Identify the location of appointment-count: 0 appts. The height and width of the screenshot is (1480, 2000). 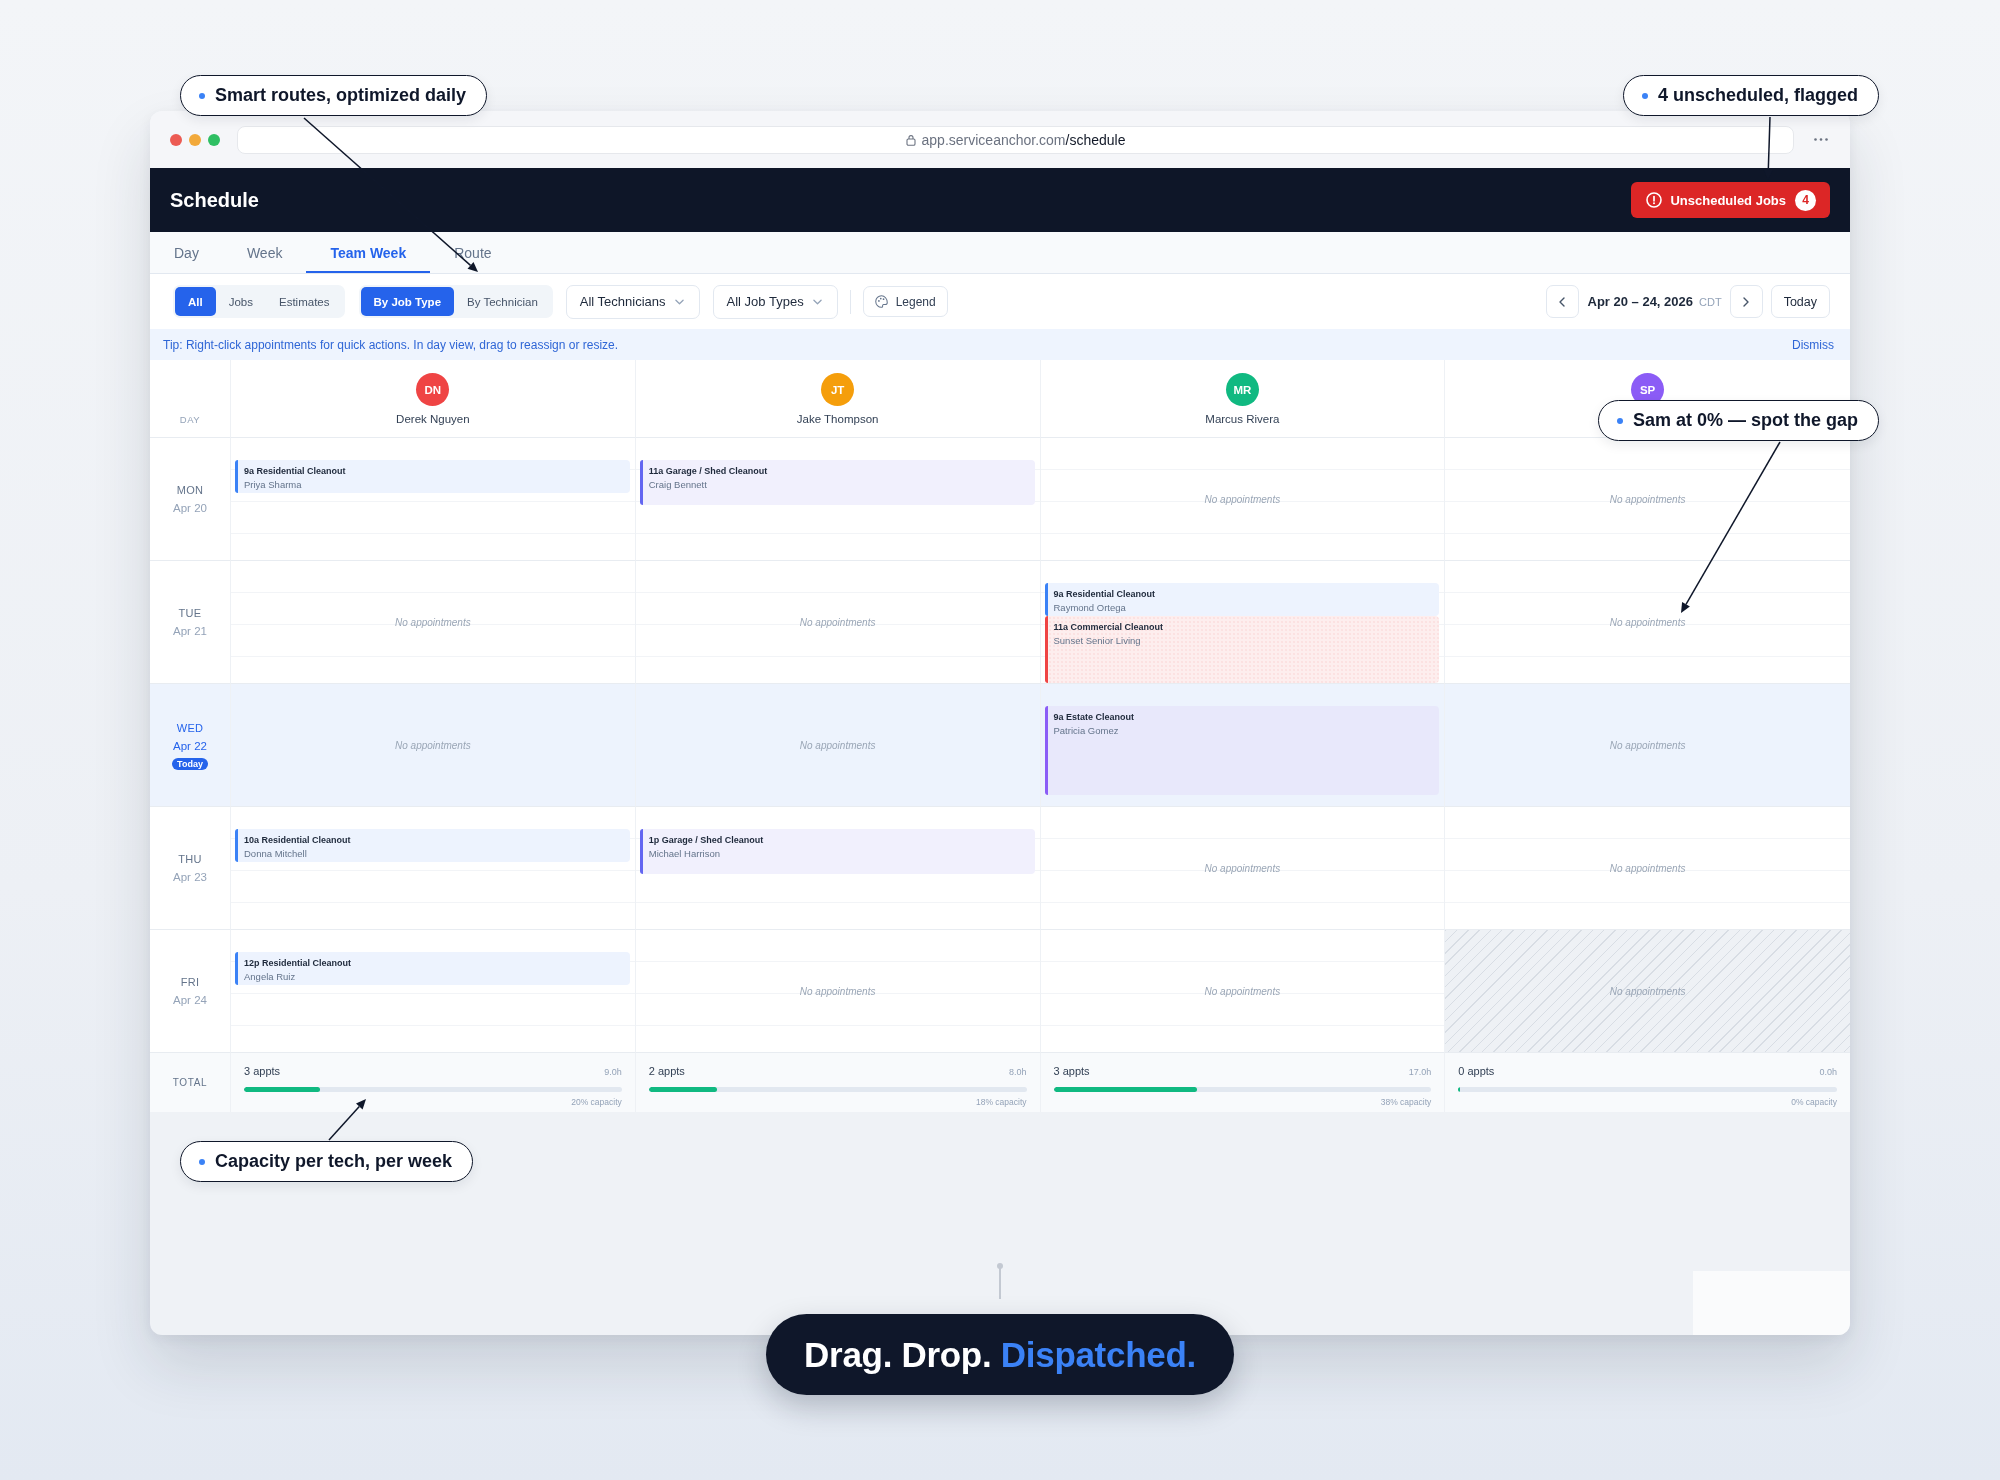
(1476, 1071).